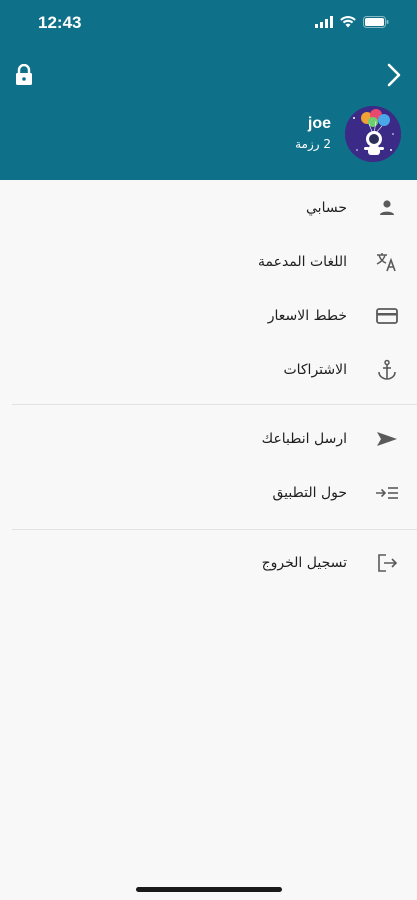  Describe the element at coordinates (387, 493) in the screenshot. I see `about-icon` at that location.